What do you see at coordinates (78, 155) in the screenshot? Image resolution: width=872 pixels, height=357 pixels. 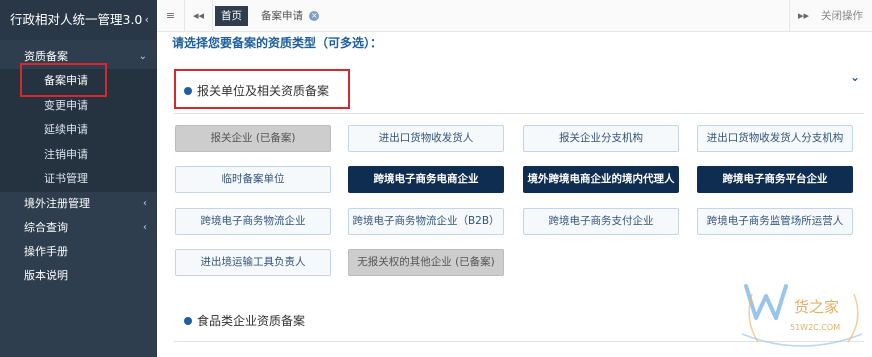 I see `sidebar-item-cancel: 注销申请` at bounding box center [78, 155].